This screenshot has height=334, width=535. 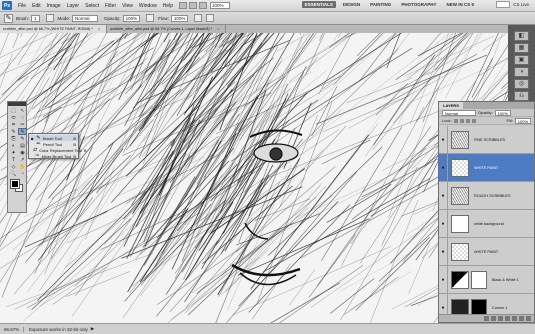 I want to click on flyout-item-mixer-brush-tool: ✑ Mixer Brush Tool B, so click(x=53, y=156).